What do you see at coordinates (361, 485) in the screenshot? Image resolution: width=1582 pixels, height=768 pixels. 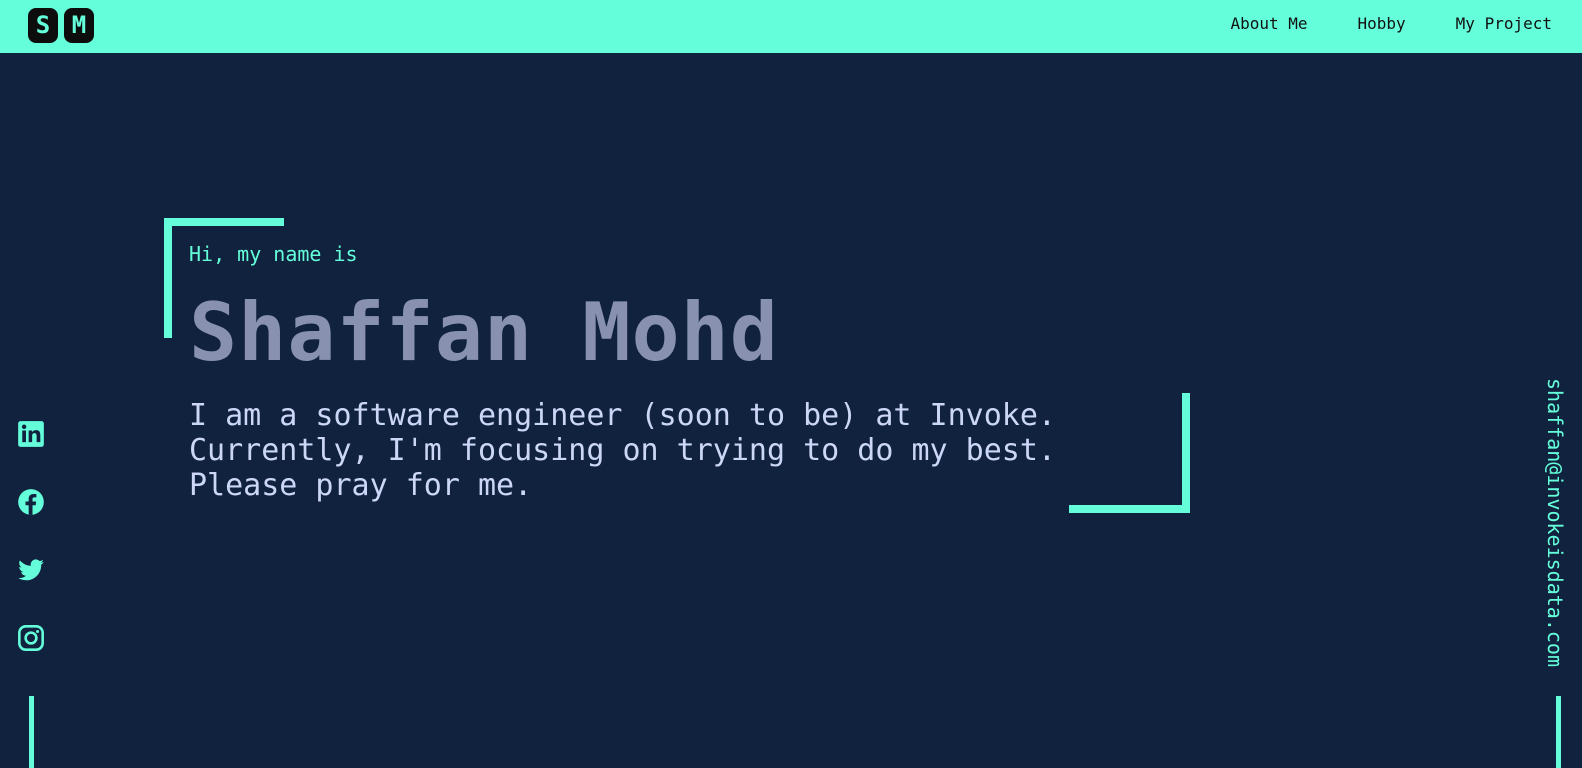 I see `bio-line: Please pray for me.` at bounding box center [361, 485].